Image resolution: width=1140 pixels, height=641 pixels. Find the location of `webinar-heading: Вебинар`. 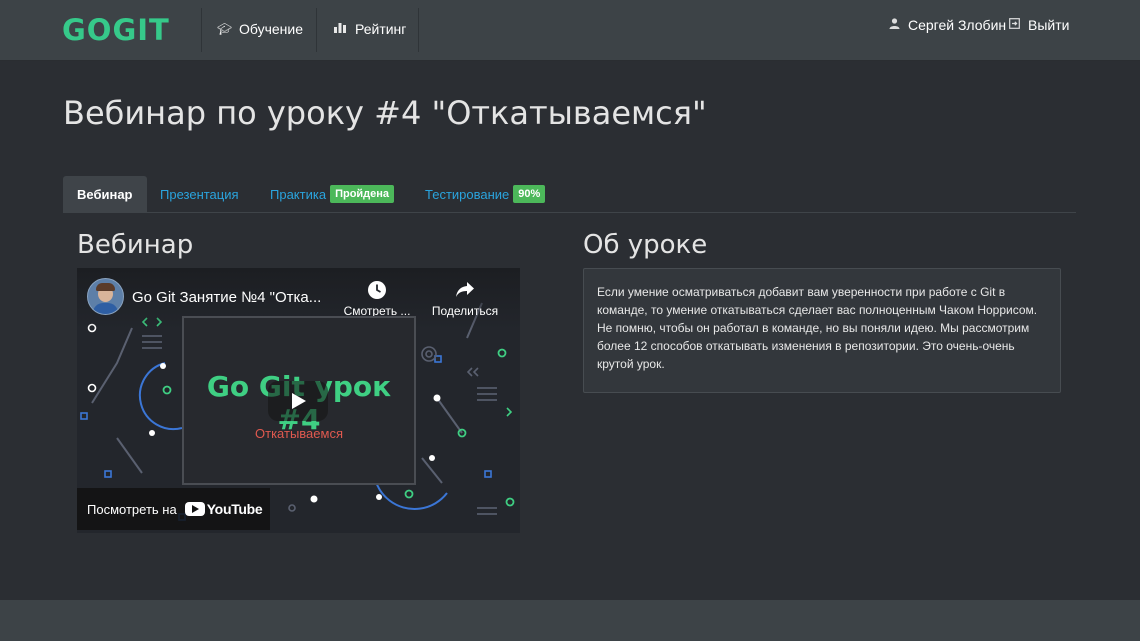

webinar-heading: Вебинар is located at coordinates (135, 245).